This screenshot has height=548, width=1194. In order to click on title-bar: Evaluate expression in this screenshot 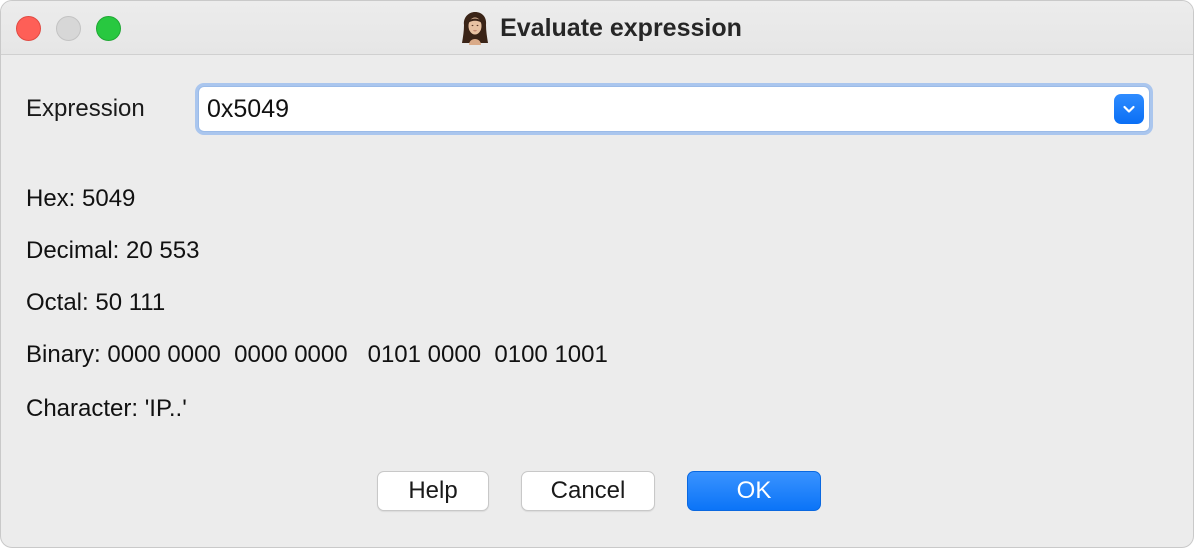, I will do `click(597, 28)`.